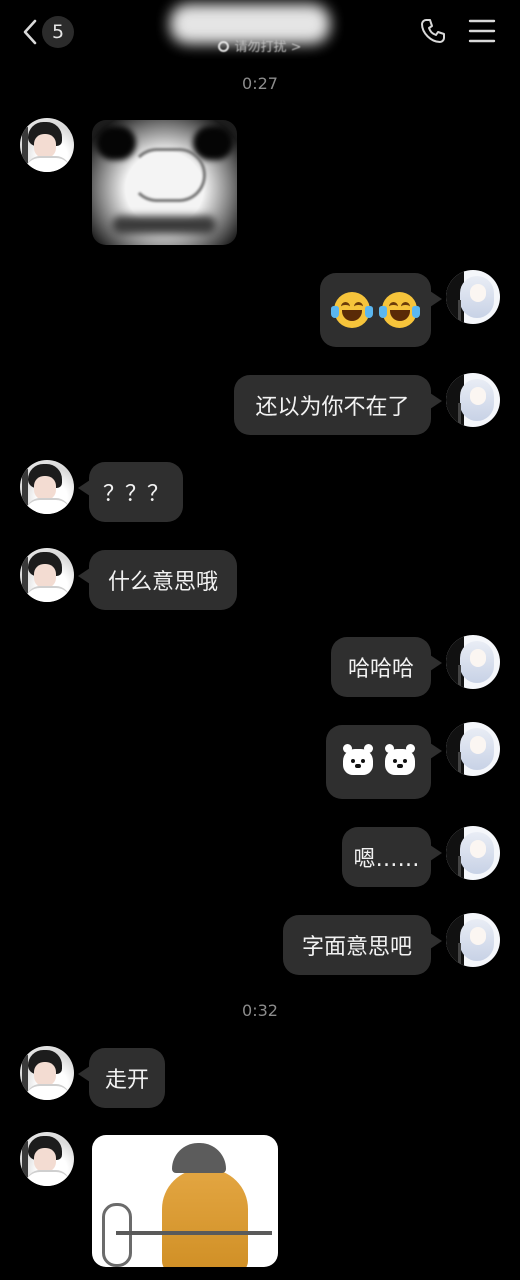 Image resolution: width=520 pixels, height=1280 pixels. Describe the element at coordinates (224, 46) in the screenshot. I see `do-not-disturb-icon` at that location.